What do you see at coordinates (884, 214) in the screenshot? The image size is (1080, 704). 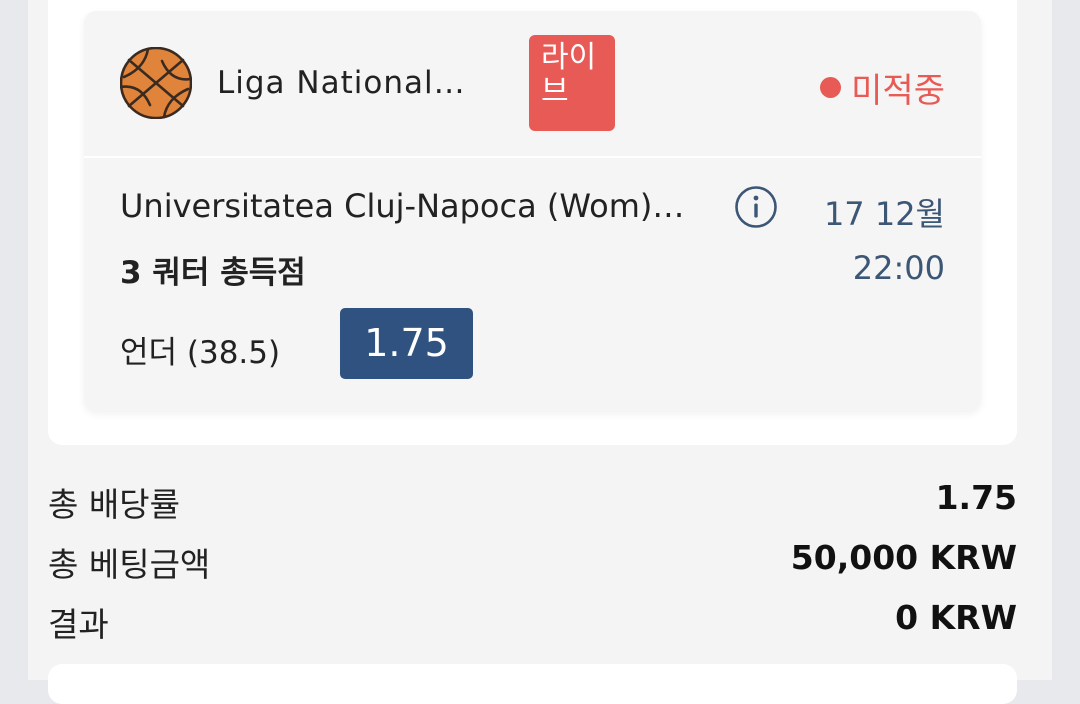 I see `event-date: 17 12월` at bounding box center [884, 214].